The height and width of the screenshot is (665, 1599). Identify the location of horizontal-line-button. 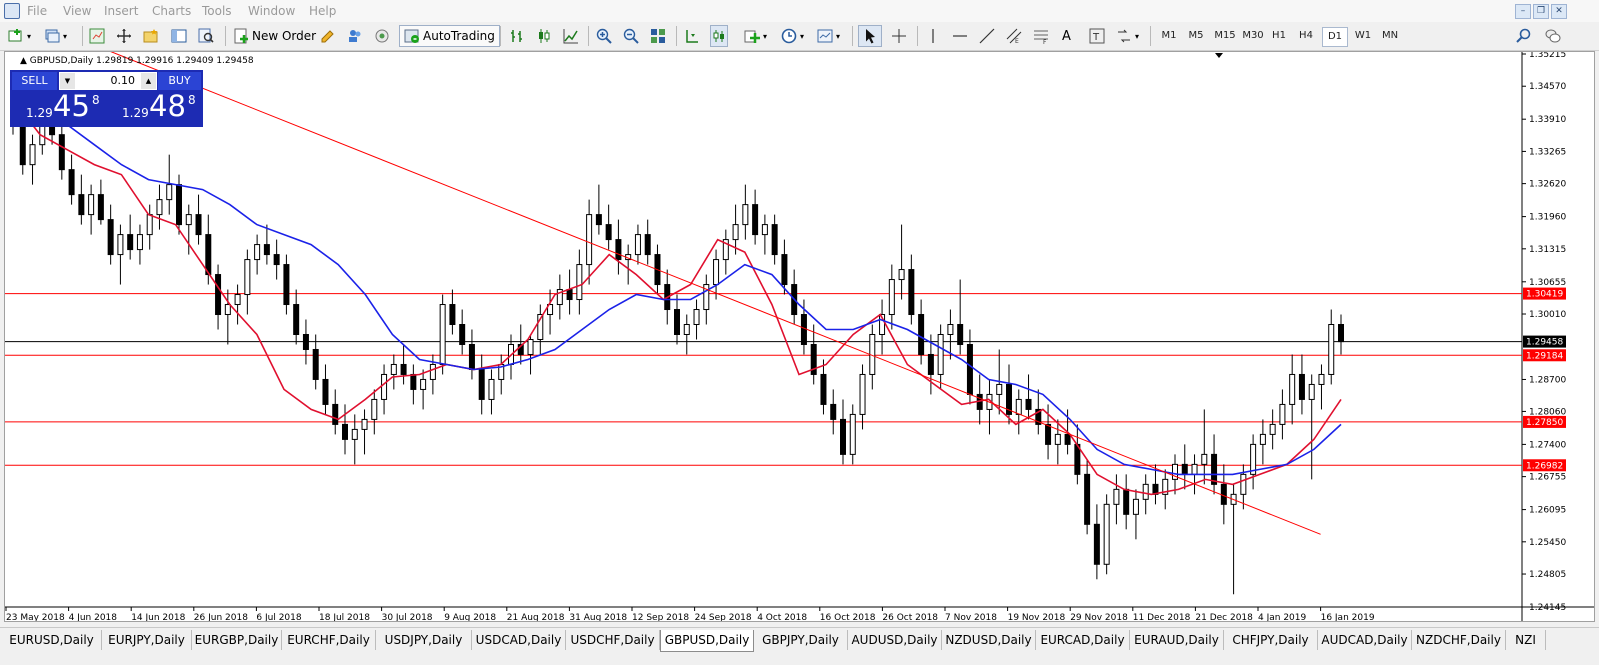
(960, 36).